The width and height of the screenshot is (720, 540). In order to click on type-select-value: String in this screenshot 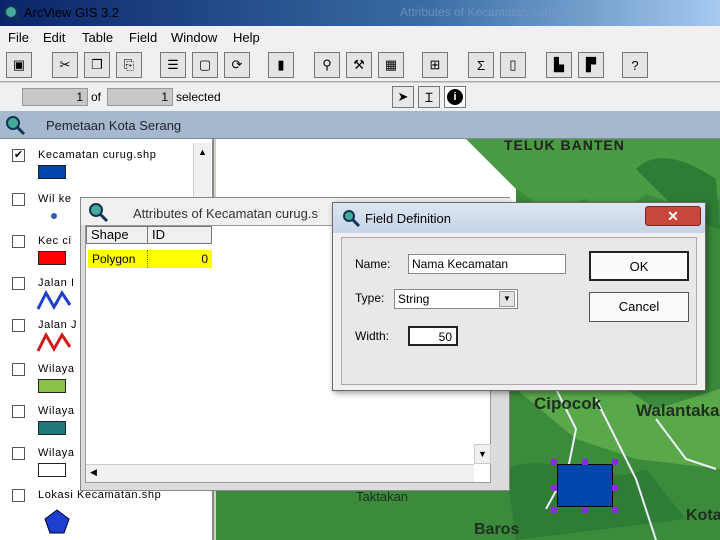, I will do `click(414, 299)`.